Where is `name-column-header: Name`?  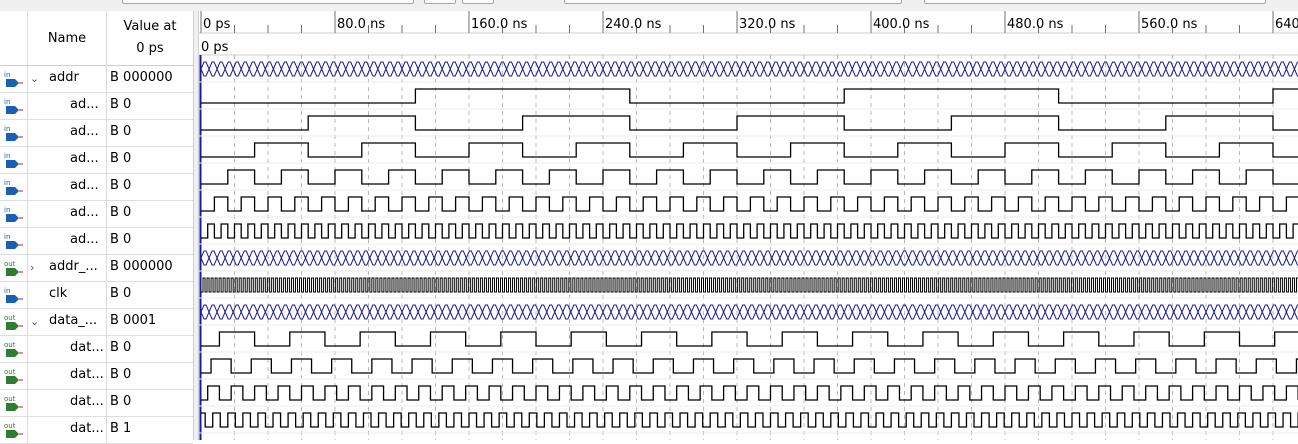 name-column-header: Name is located at coordinates (67, 38).